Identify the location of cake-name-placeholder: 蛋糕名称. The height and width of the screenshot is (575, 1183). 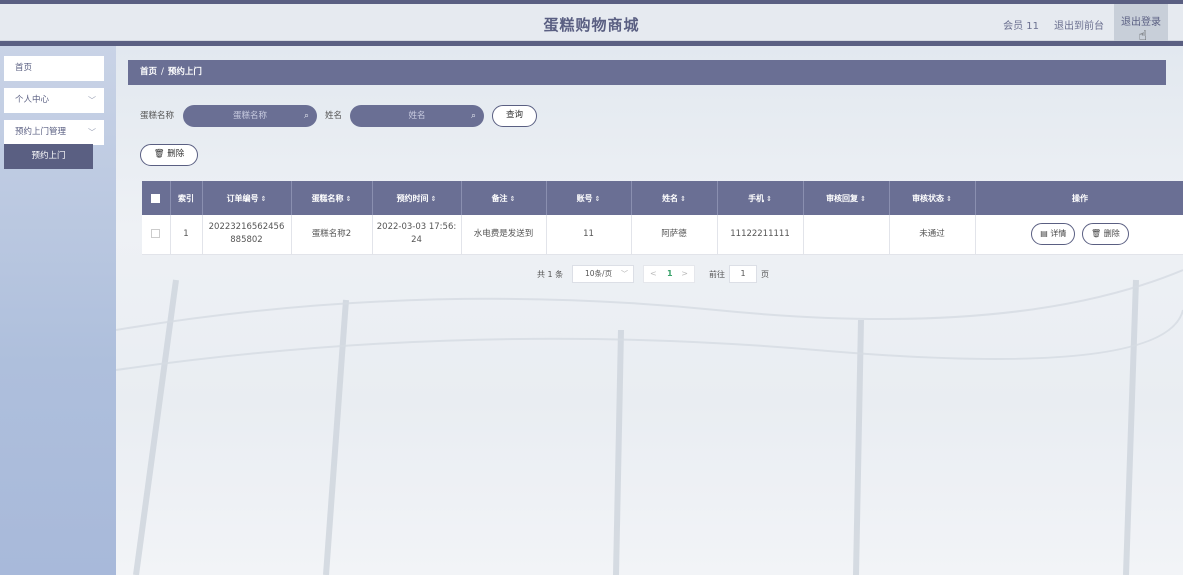
(249, 116).